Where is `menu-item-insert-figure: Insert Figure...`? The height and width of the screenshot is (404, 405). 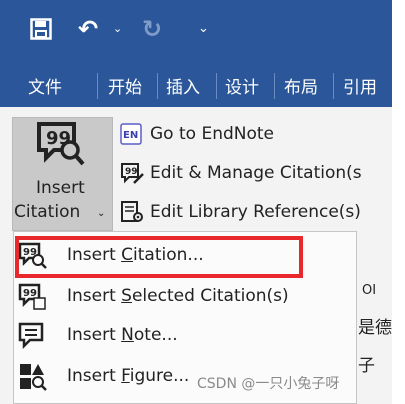 menu-item-insert-figure: Insert Figure... is located at coordinates (103, 376).